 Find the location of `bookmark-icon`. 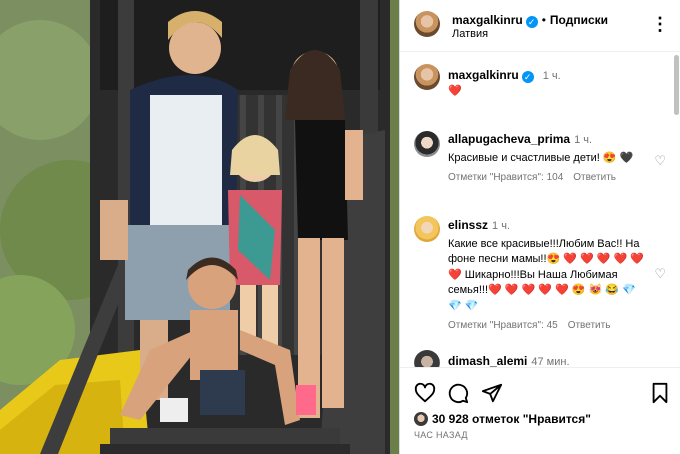

bookmark-icon is located at coordinates (660, 393).